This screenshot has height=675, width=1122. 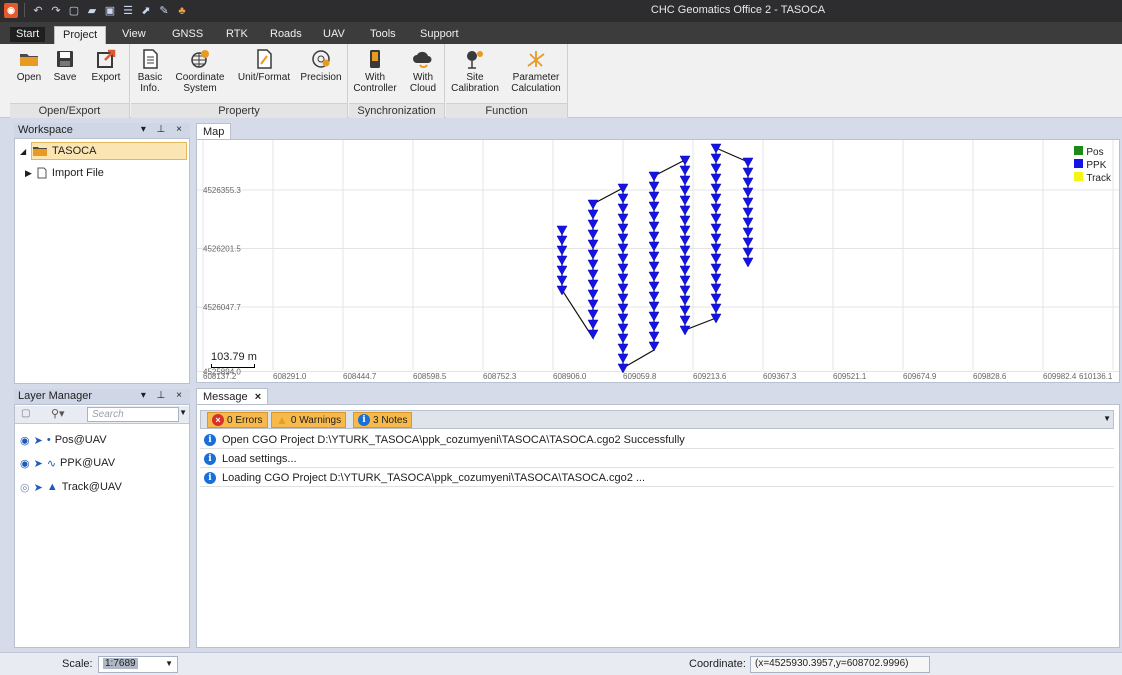 What do you see at coordinates (237, 420) in the screenshot?
I see `errors-filter-button: × 0 Errors` at bounding box center [237, 420].